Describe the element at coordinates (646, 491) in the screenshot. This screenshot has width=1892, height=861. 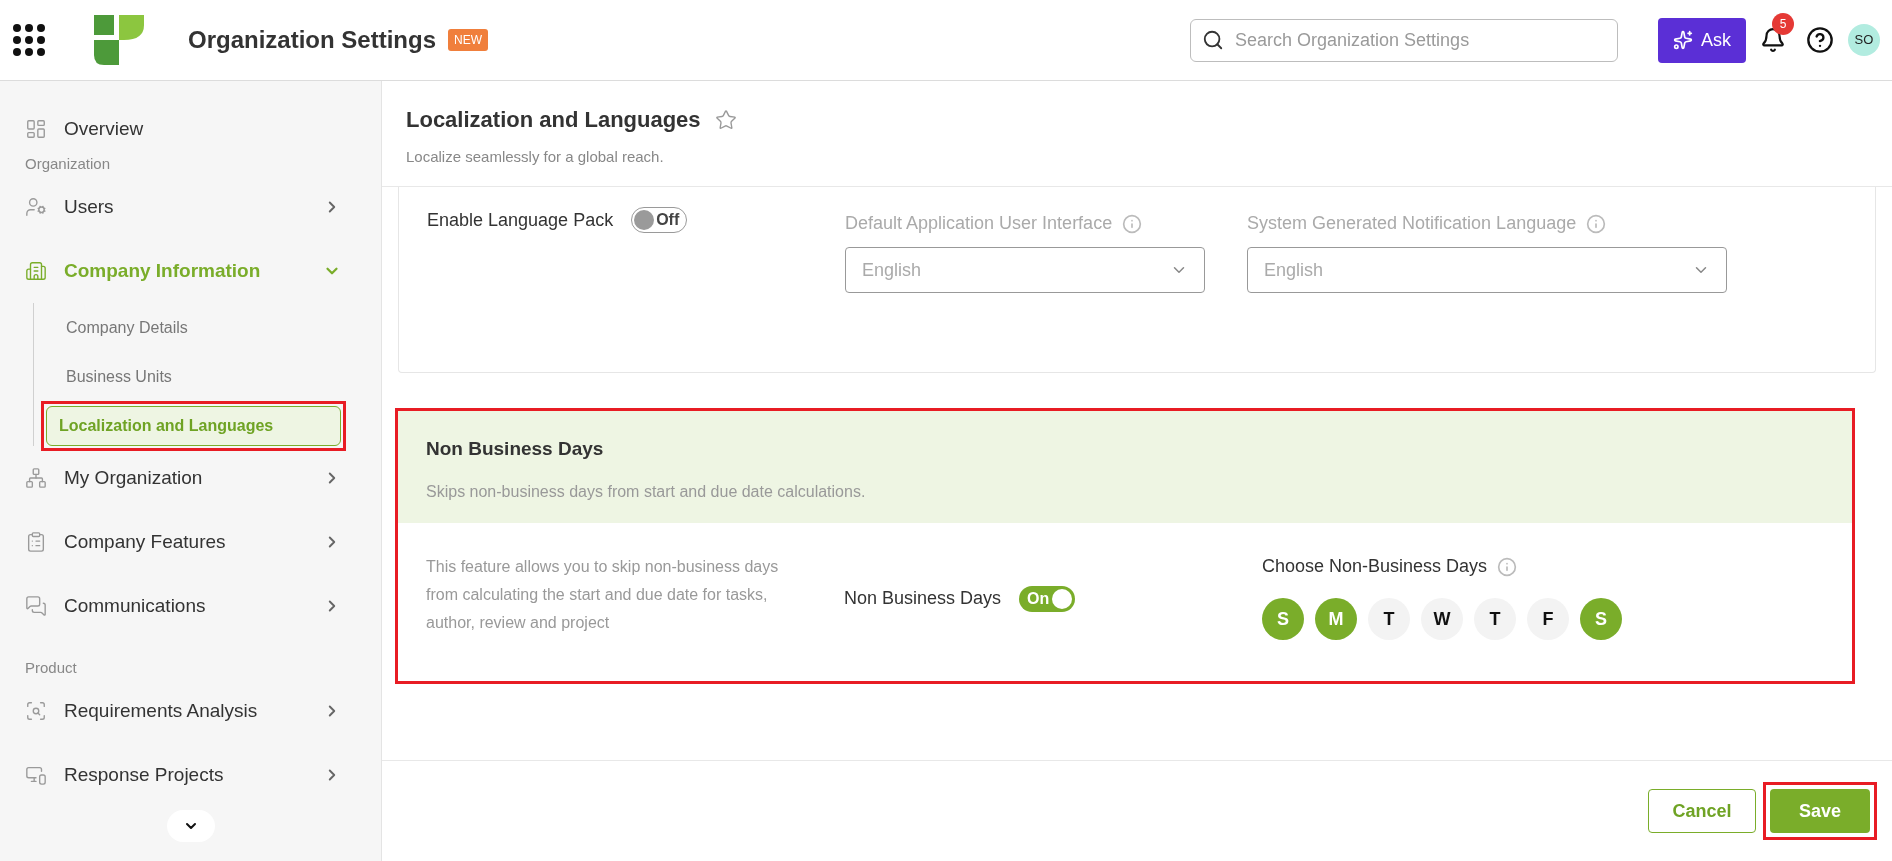
I see `section-subtitle: Skips non-business days from start and due date calculations.` at that location.